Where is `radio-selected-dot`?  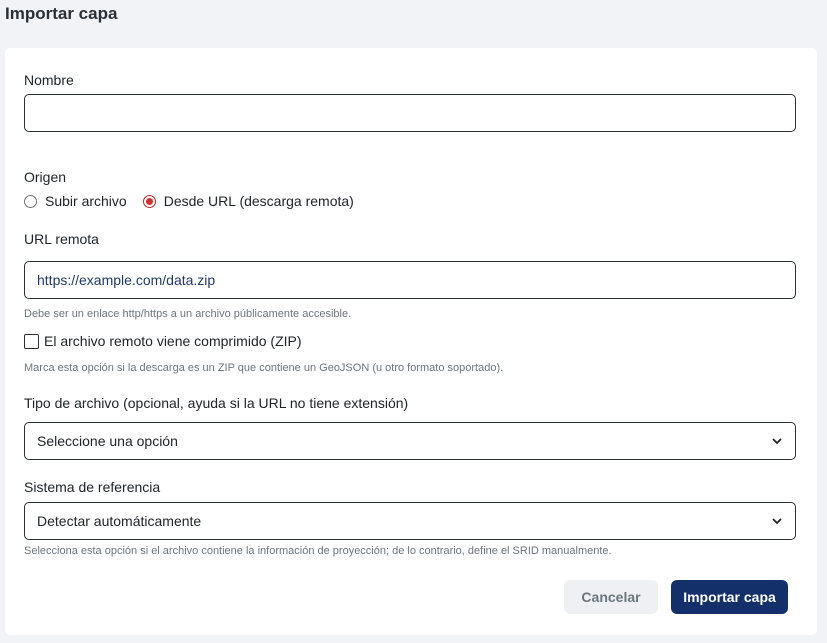
radio-selected-dot is located at coordinates (149, 201).